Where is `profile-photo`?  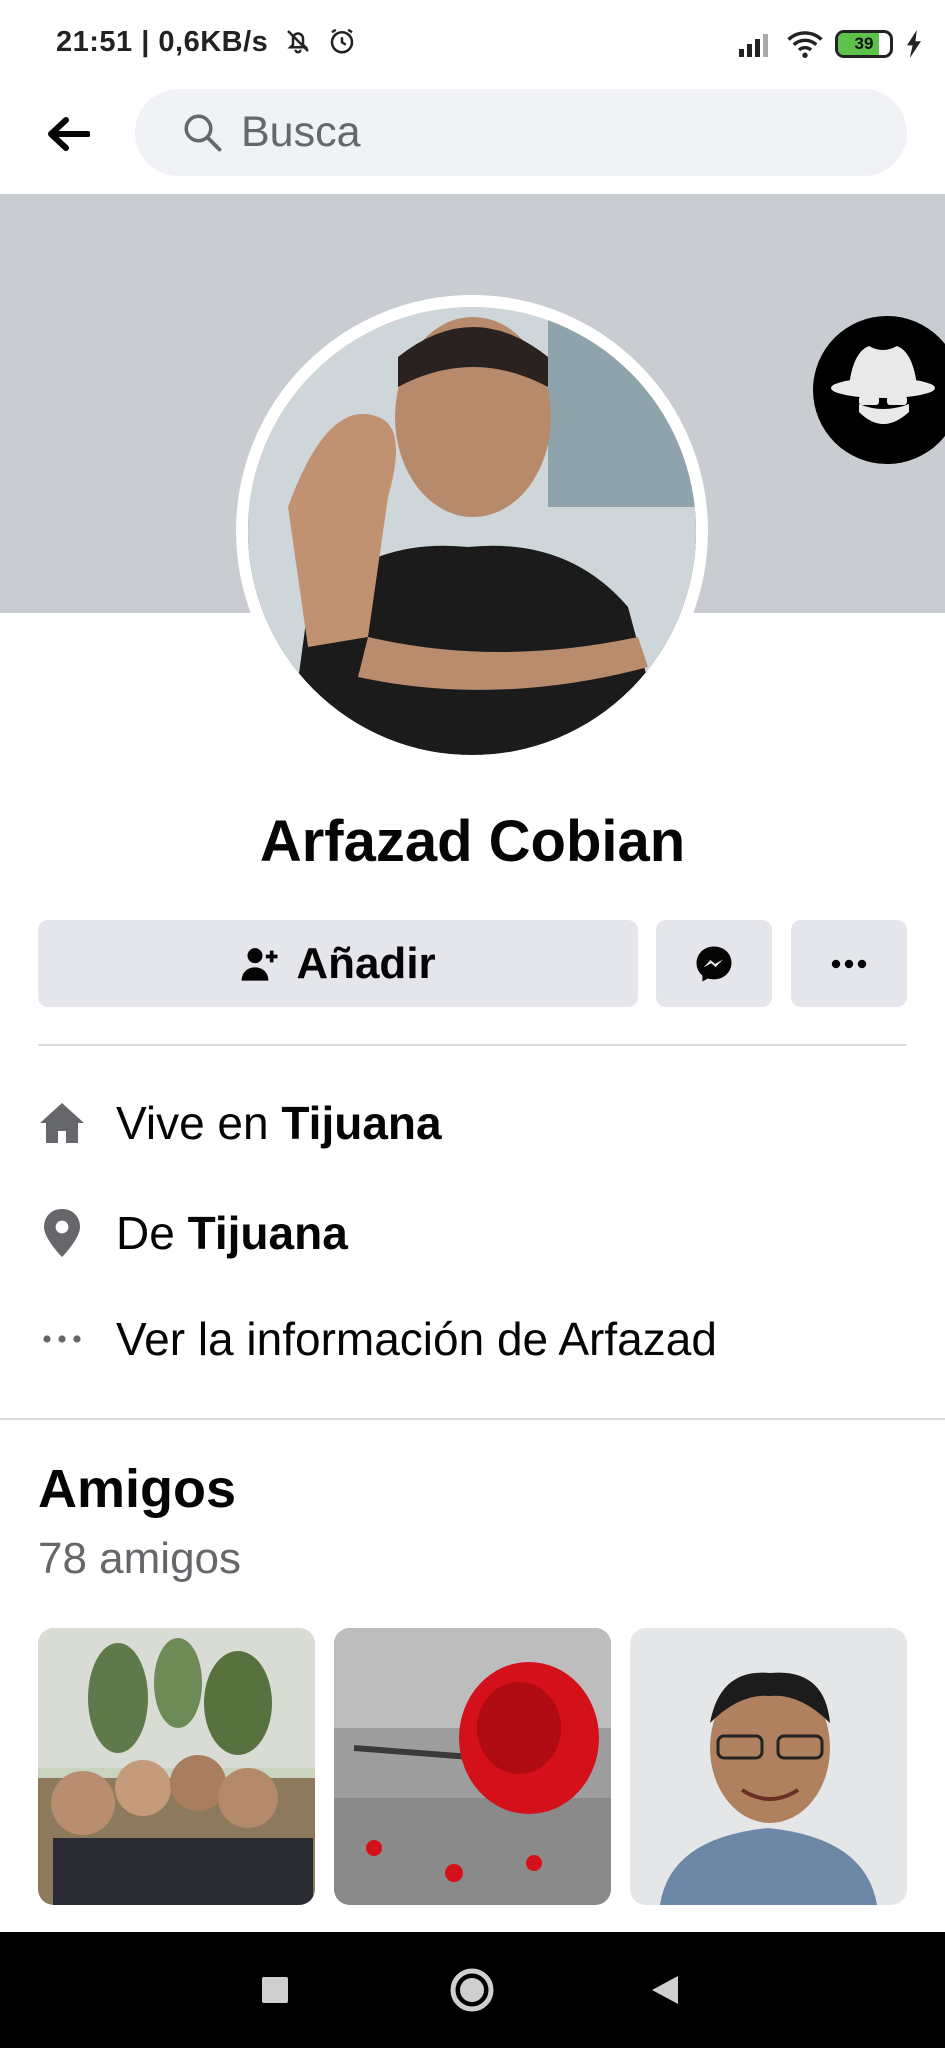 profile-photo is located at coordinates (472, 531).